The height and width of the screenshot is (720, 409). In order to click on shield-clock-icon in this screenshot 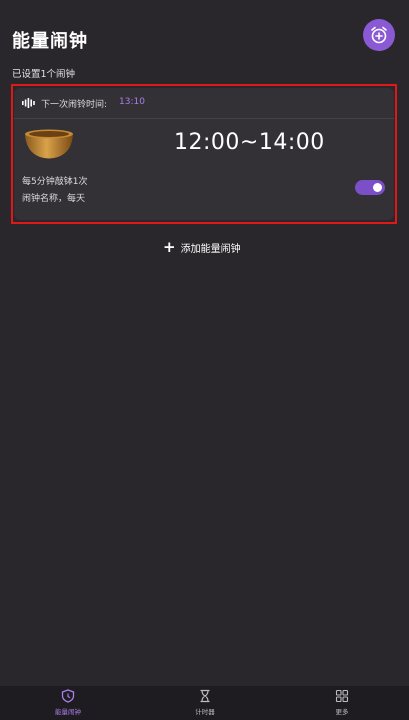, I will do `click(68, 696)`.